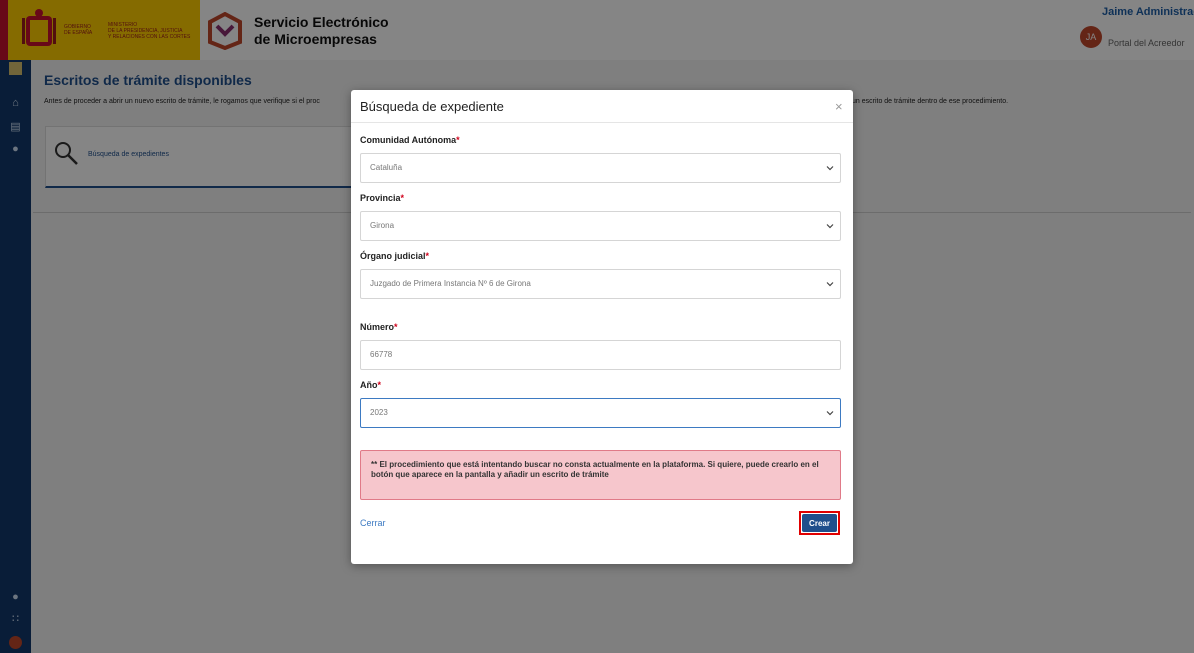 This screenshot has height=653, width=1194. I want to click on numero-label-text: Número, so click(377, 327).